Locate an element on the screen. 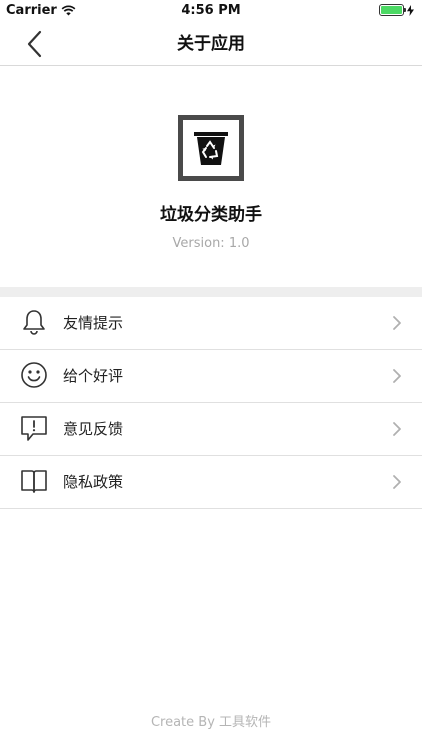 The height and width of the screenshot is (750, 422). battery-icon is located at coordinates (392, 10).